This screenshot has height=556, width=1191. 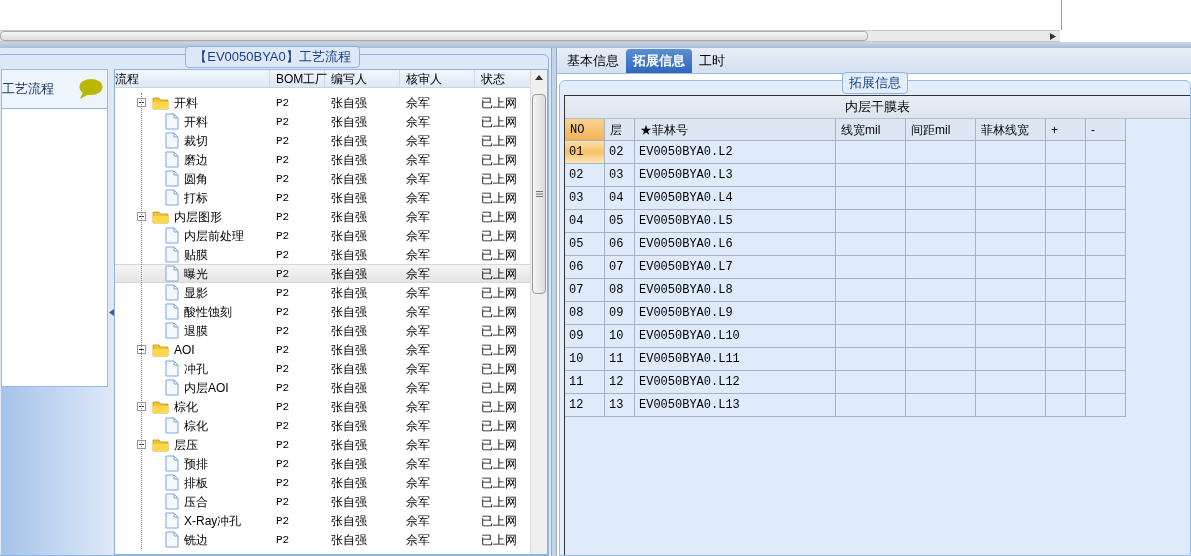 What do you see at coordinates (322, 273) in the screenshot?
I see `tree-row: 曝光 P2 张自强 佘军 已上网` at bounding box center [322, 273].